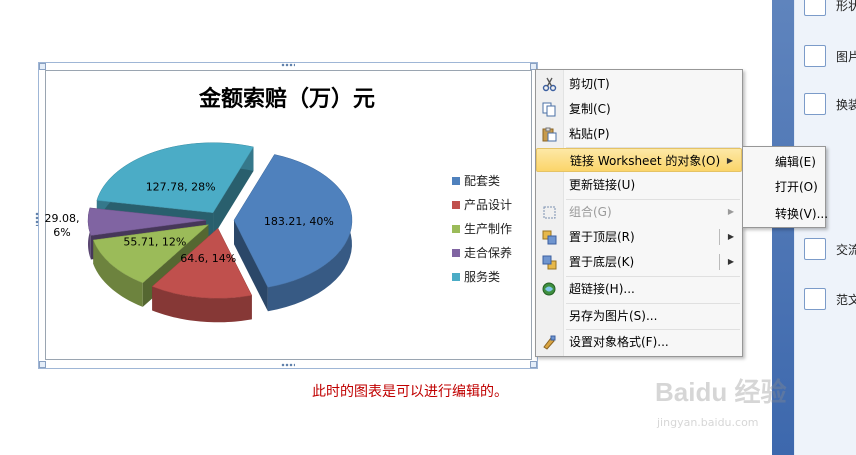 Image resolution: width=856 pixels, height=455 pixels. What do you see at coordinates (549, 84) in the screenshot?
I see `scissors-icon` at bounding box center [549, 84].